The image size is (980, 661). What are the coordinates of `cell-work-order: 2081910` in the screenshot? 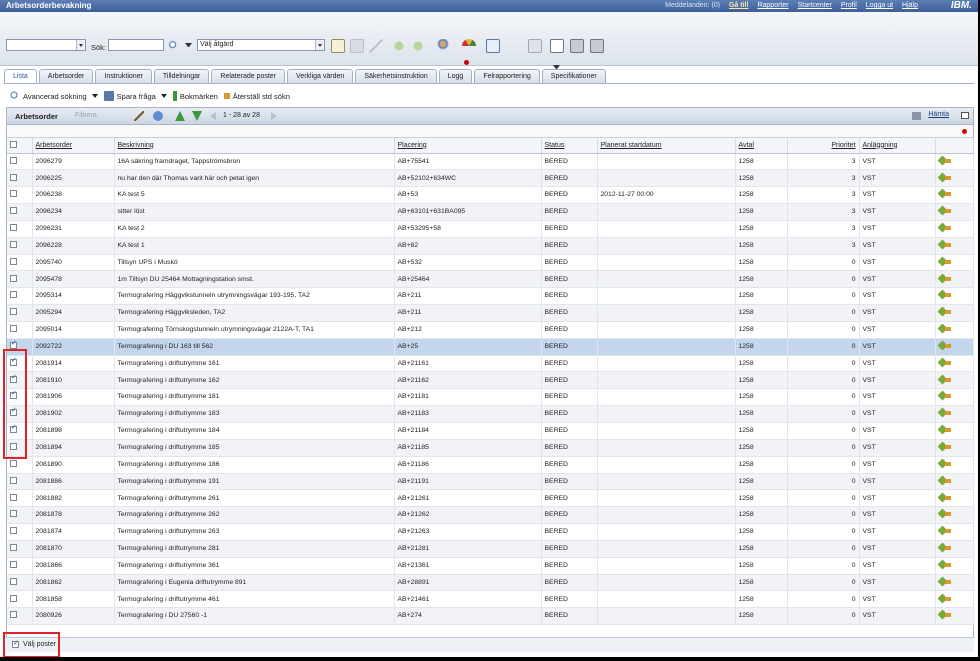 It's located at (73, 380).